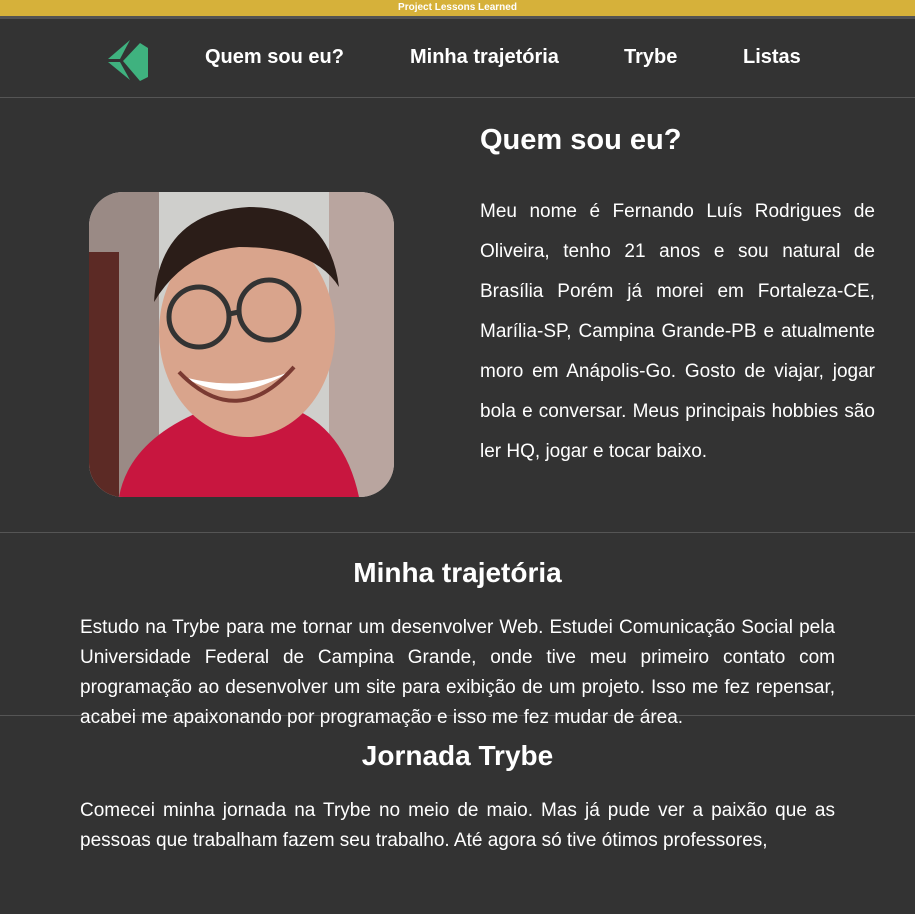 This screenshot has width=915, height=914. What do you see at coordinates (581, 140) in the screenshot?
I see `about-title: Quem sou eu?` at bounding box center [581, 140].